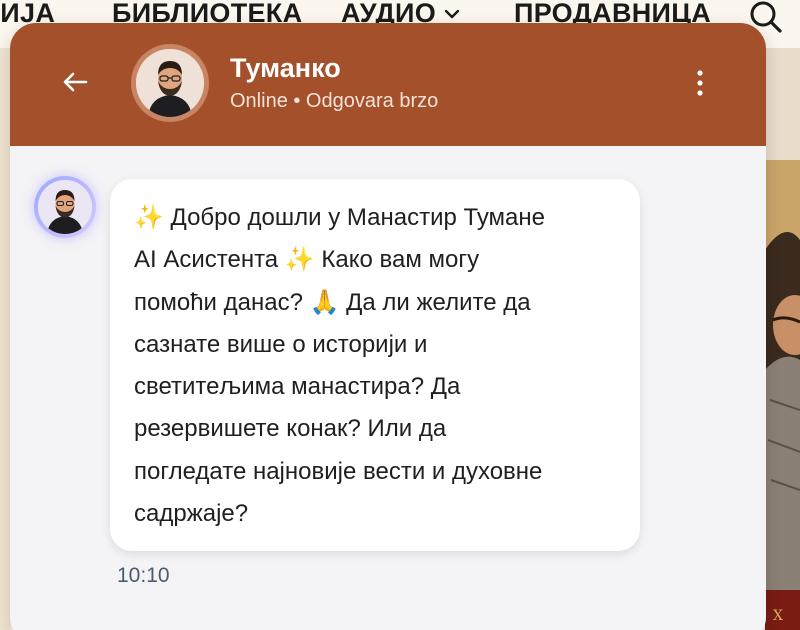  Describe the element at coordinates (5, 339) in the screenshot. I see `page-background-left` at that location.